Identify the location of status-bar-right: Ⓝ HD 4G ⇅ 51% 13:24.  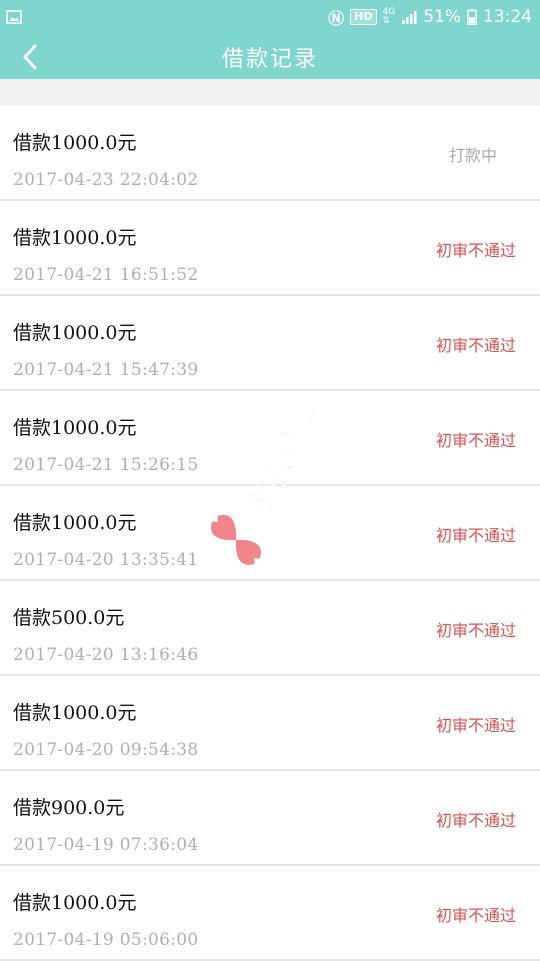
(430, 17).